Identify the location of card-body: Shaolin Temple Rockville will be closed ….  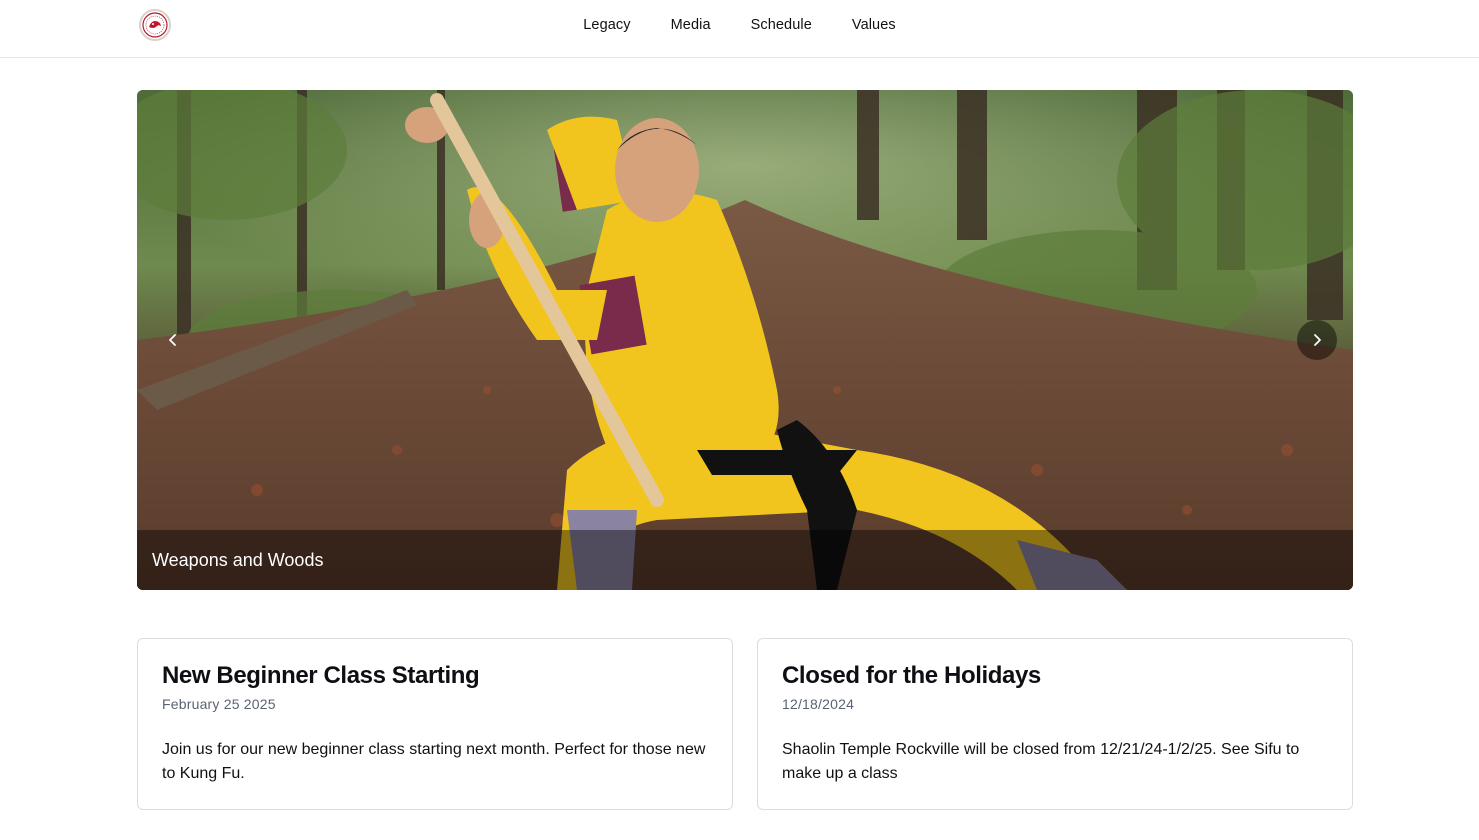
(1041, 761).